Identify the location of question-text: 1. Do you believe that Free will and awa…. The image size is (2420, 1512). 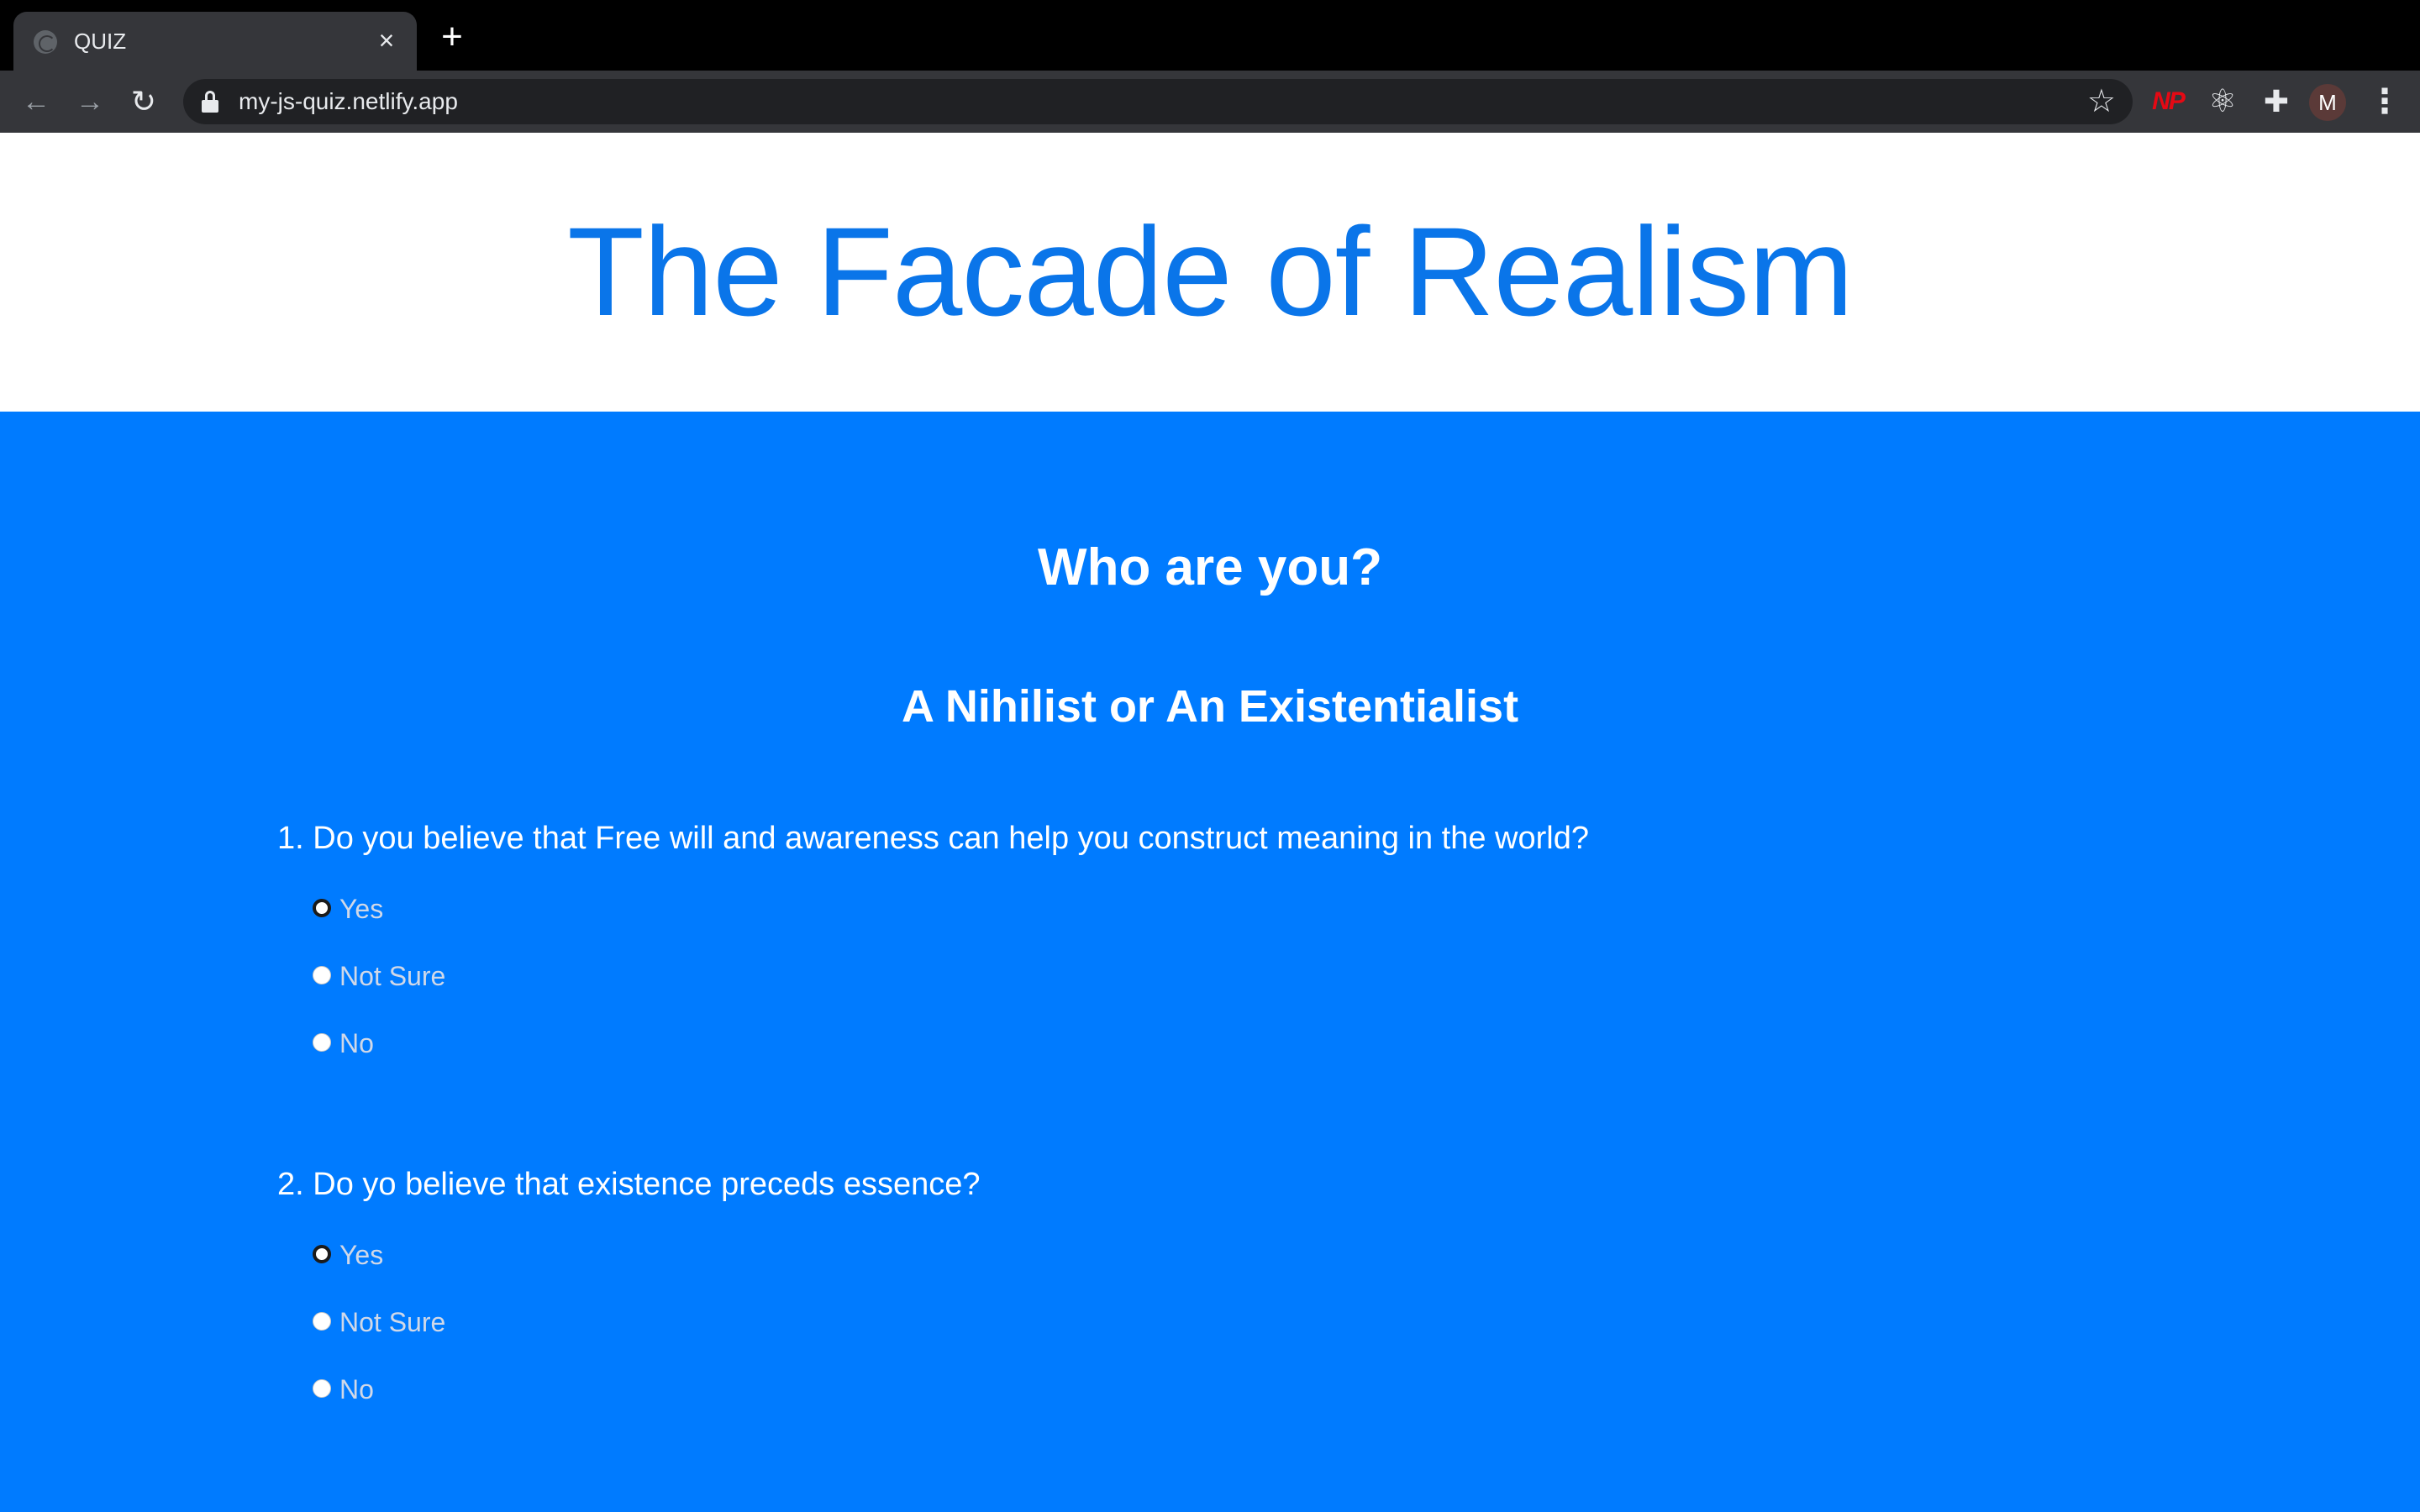
(933, 838).